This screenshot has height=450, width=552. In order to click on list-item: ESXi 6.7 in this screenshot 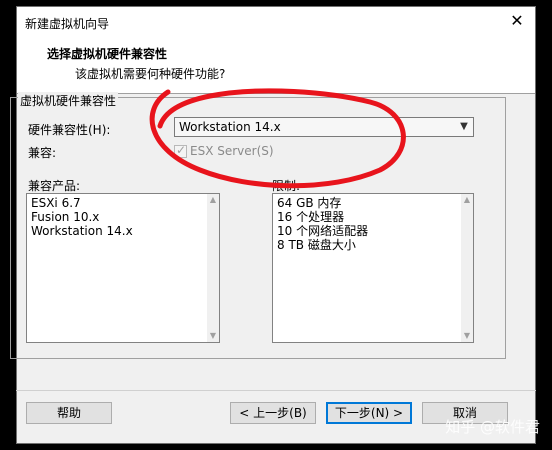, I will do `click(56, 203)`.